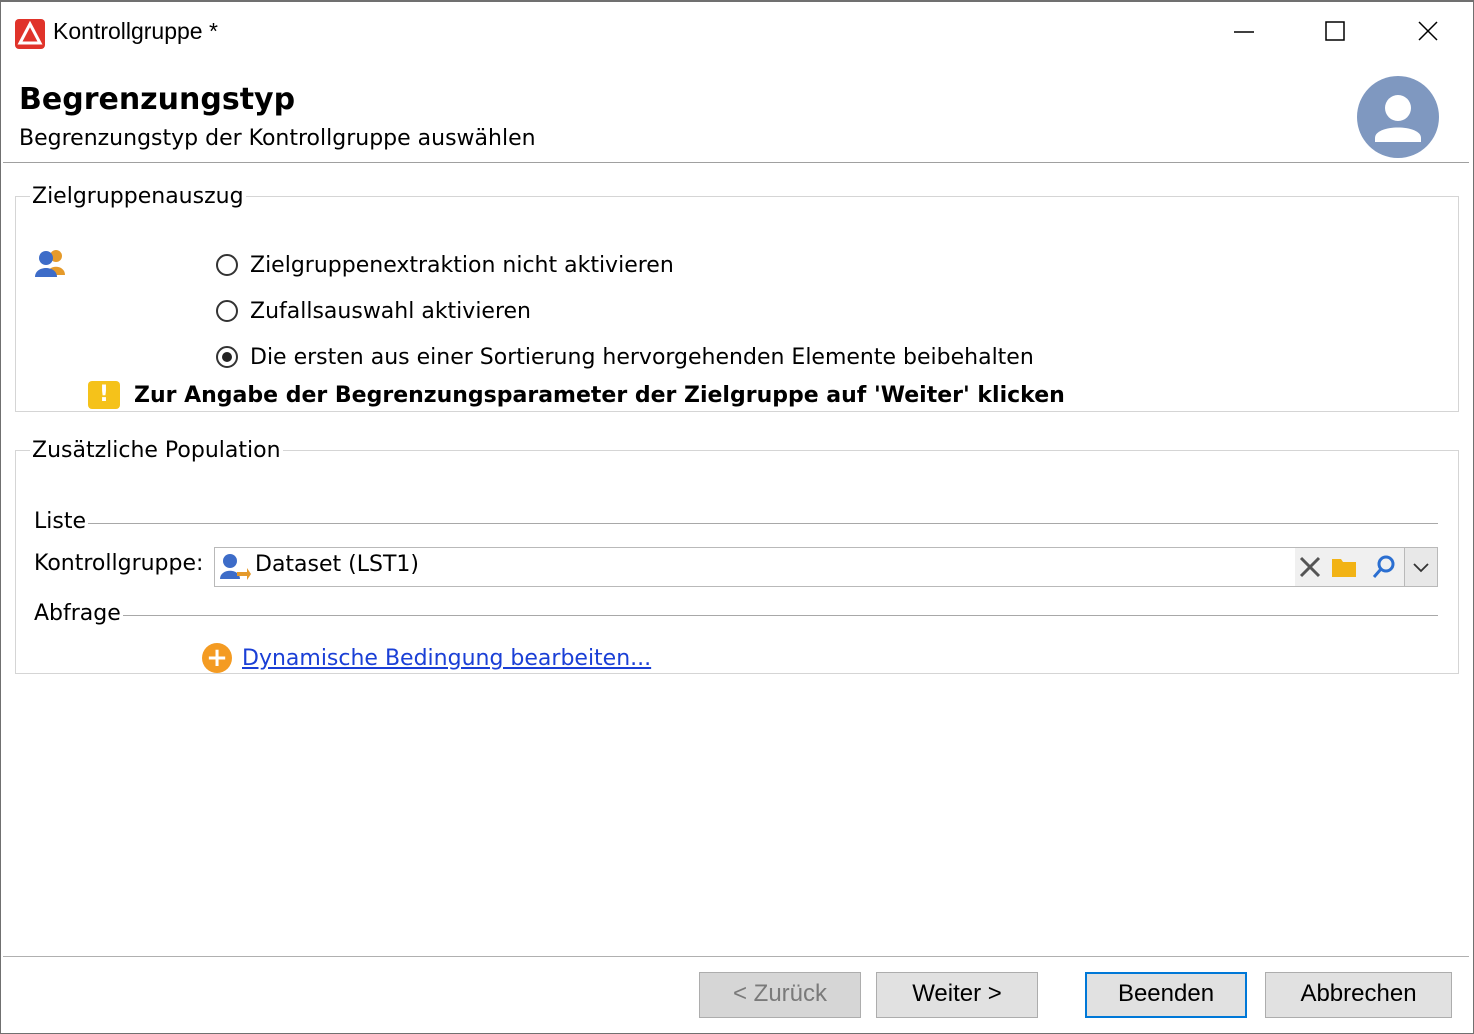 The width and height of the screenshot is (1474, 1034). What do you see at coordinates (1427, 32) in the screenshot?
I see `close-button` at bounding box center [1427, 32].